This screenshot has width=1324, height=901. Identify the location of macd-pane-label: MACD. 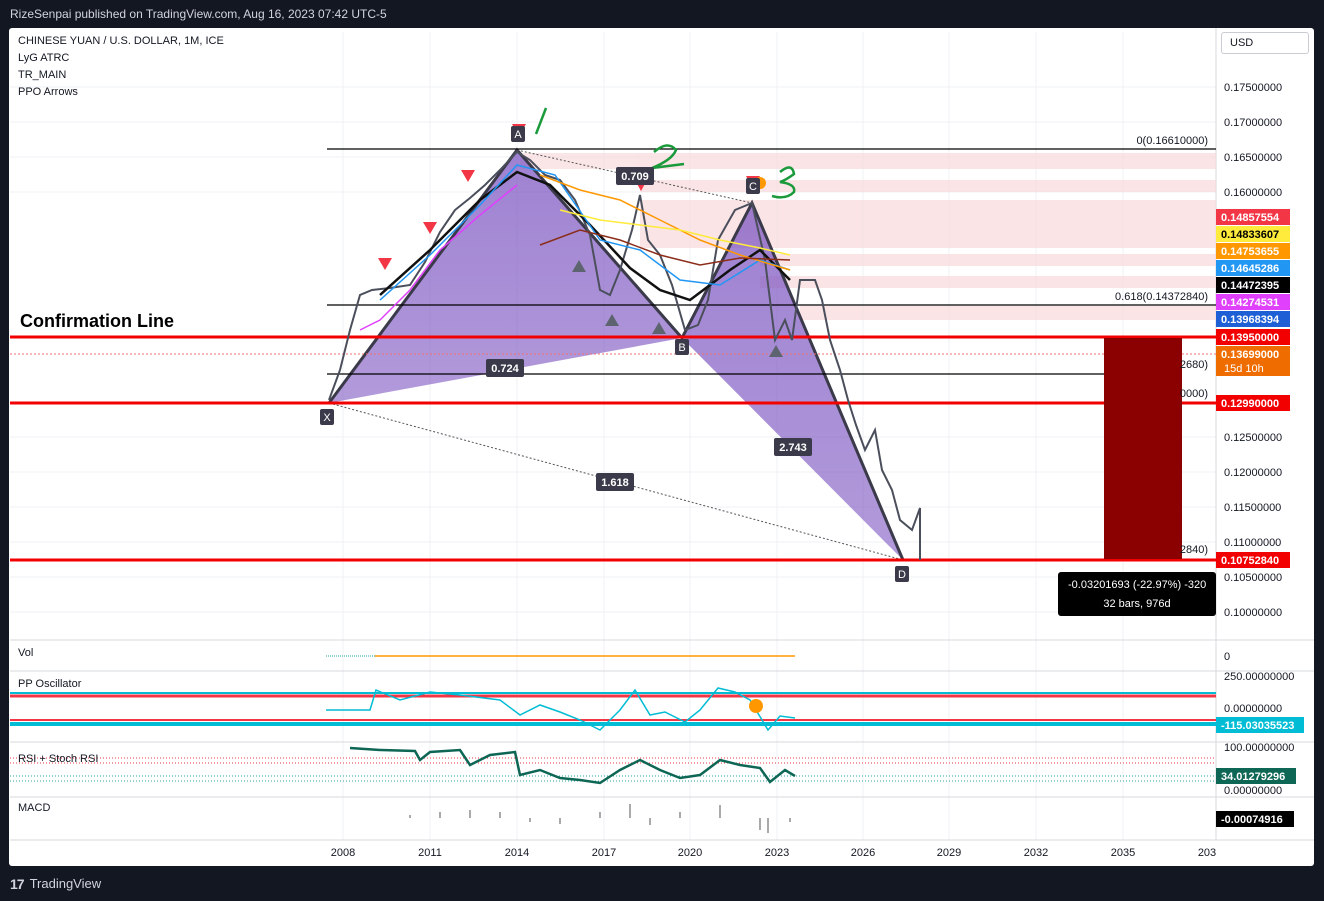
(34, 808).